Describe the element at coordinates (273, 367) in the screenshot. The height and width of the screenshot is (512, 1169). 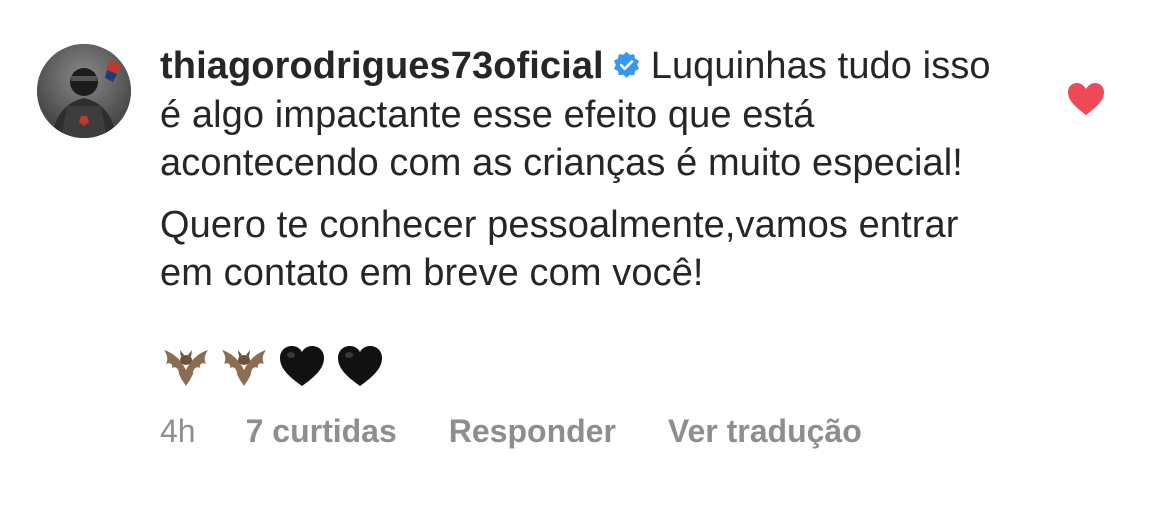
I see `emoji-row` at that location.